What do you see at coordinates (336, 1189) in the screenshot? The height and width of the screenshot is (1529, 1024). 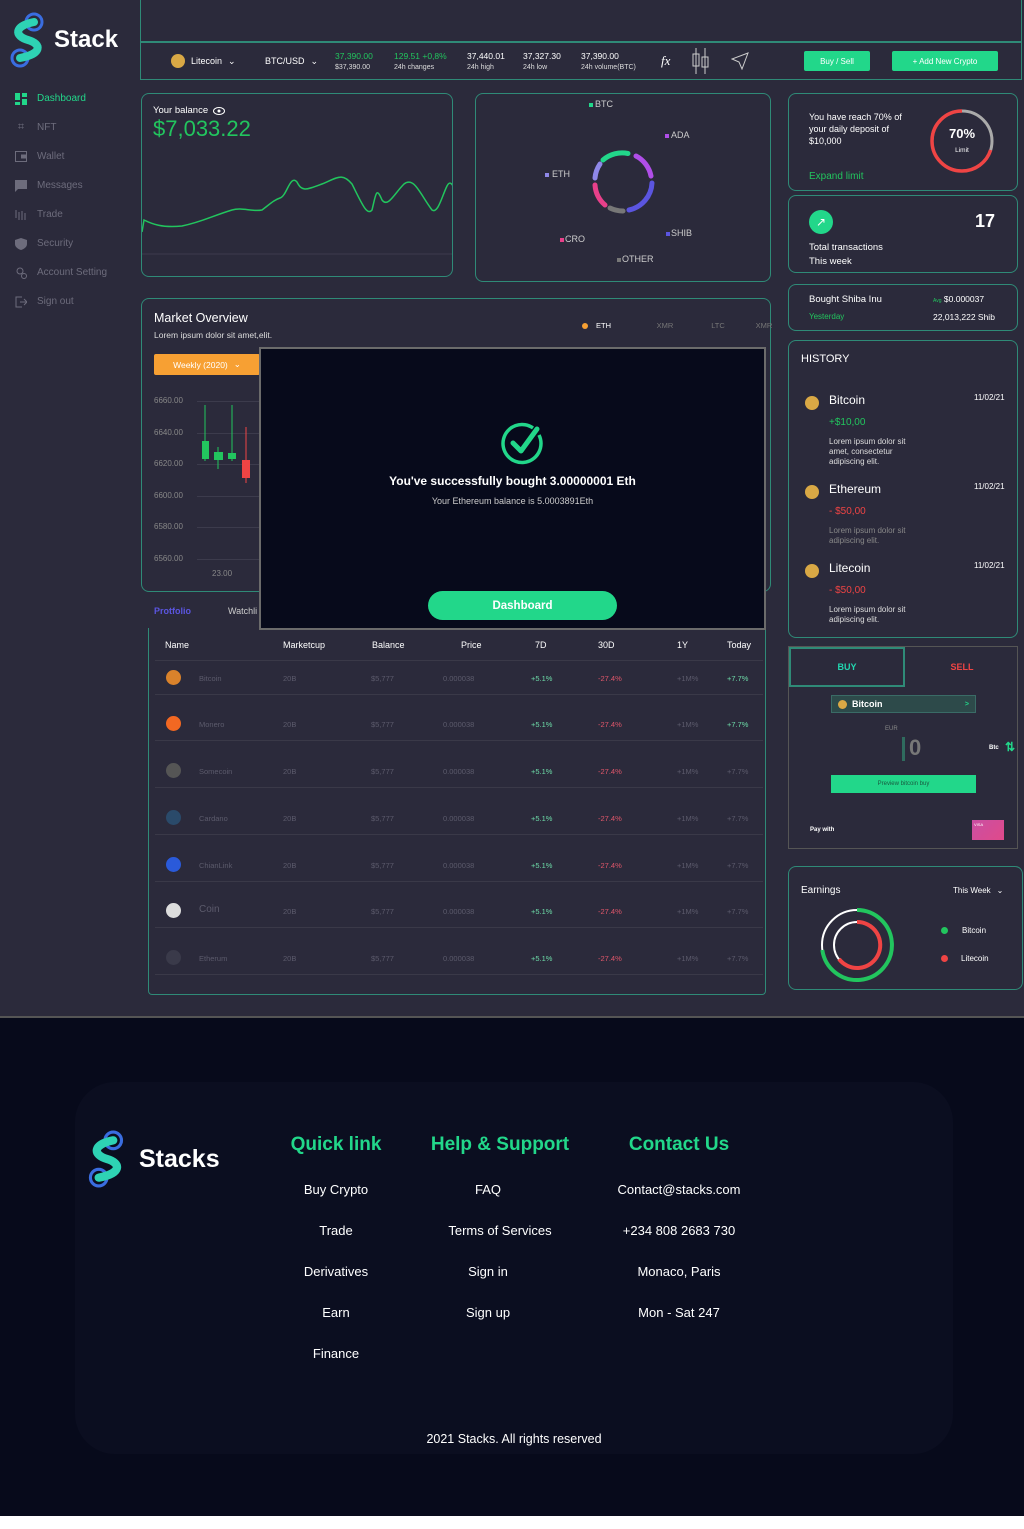 I see `footer-link: Buy Crypto` at bounding box center [336, 1189].